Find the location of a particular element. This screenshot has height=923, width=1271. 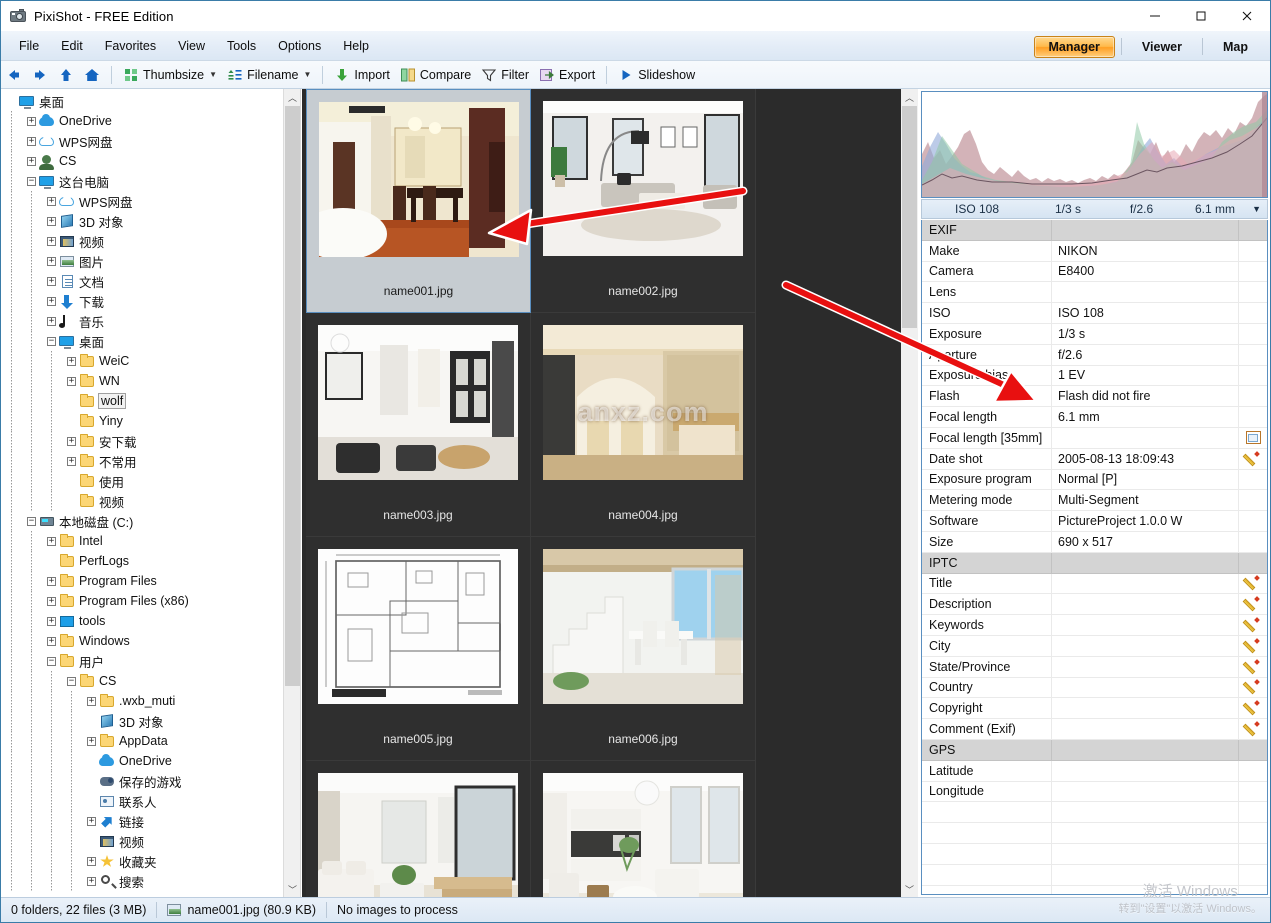

tree-item-用户: − 用户 is located at coordinates (150, 661).